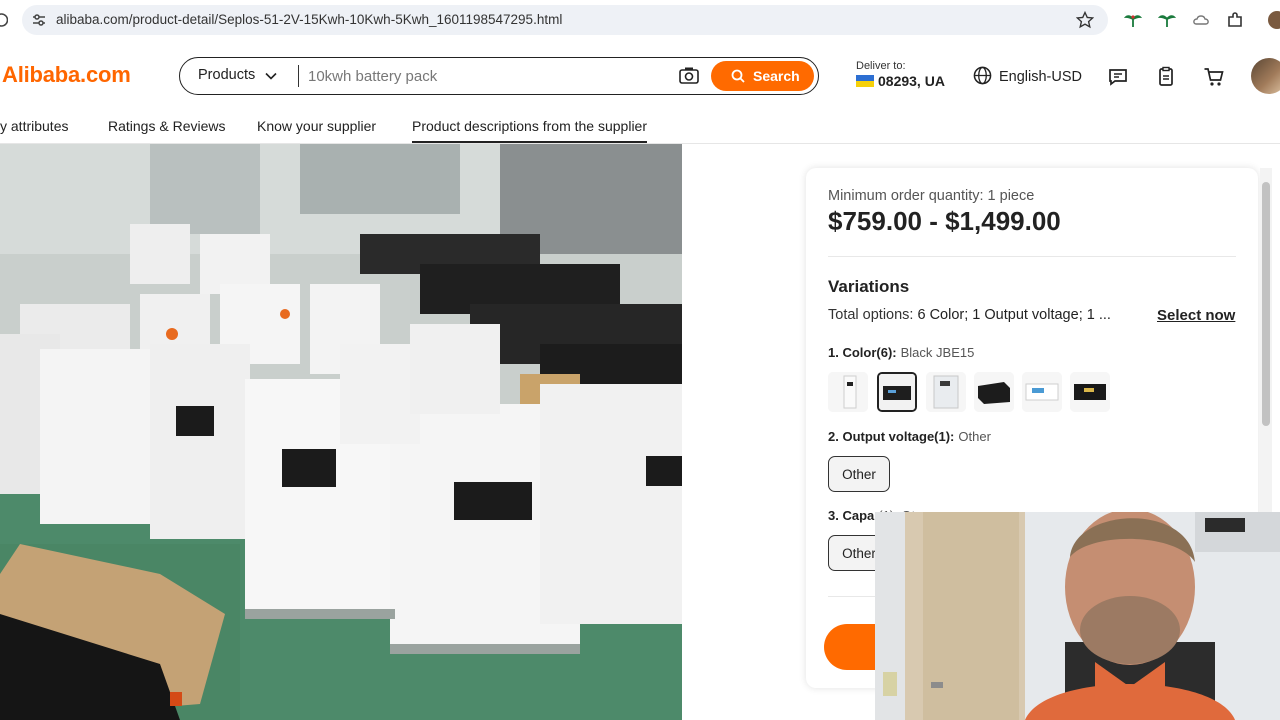  Describe the element at coordinates (891, 436) in the screenshot. I see `voltage-label: 2. Output voltage(1):` at that location.